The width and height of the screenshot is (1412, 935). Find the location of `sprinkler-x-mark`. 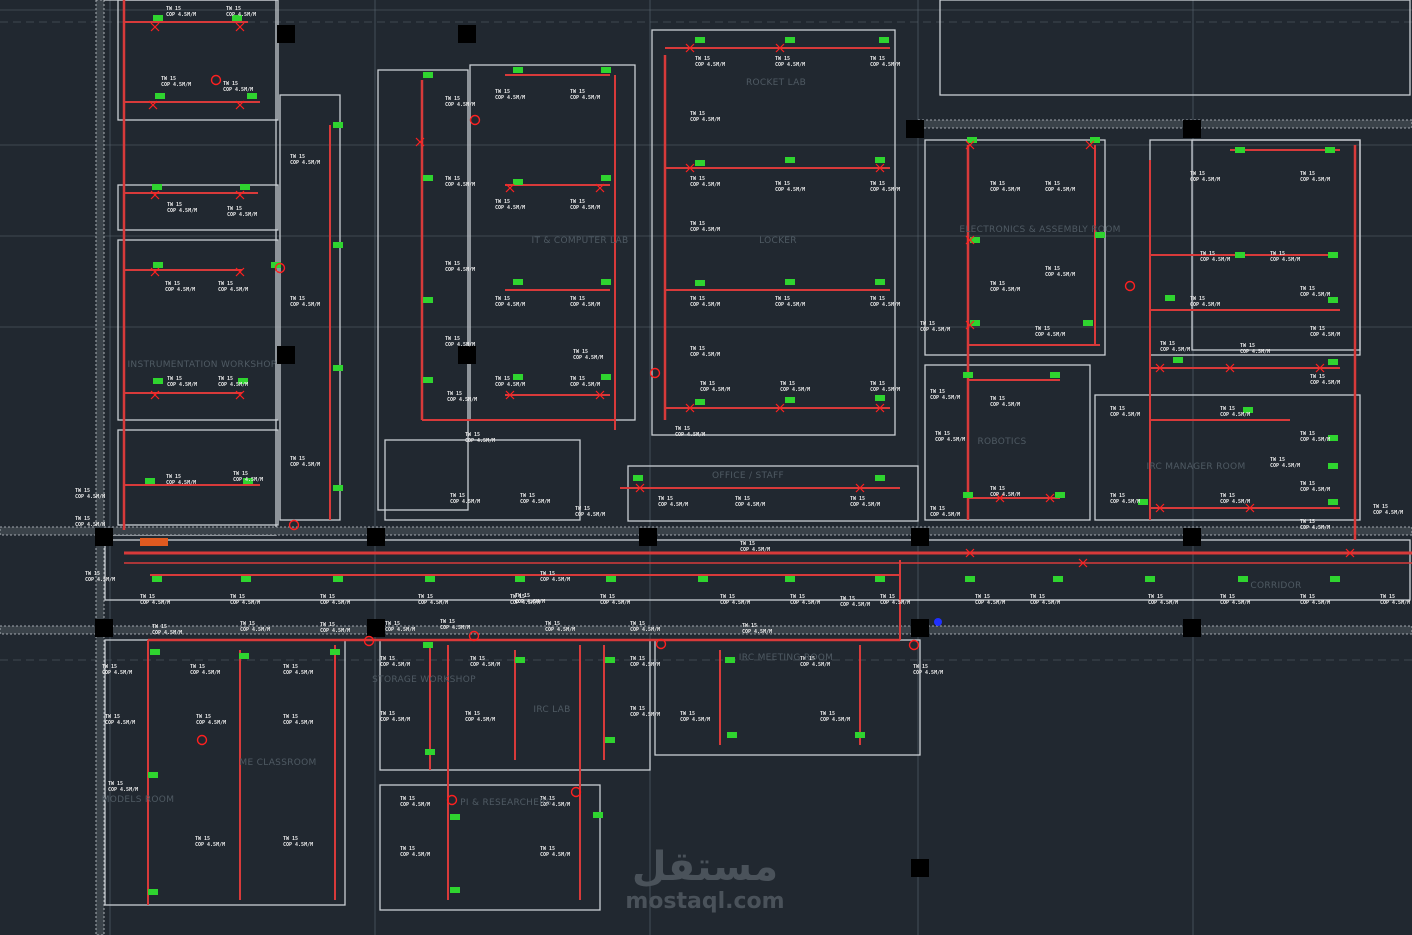

sprinkler-x-mark is located at coordinates (155, 27).